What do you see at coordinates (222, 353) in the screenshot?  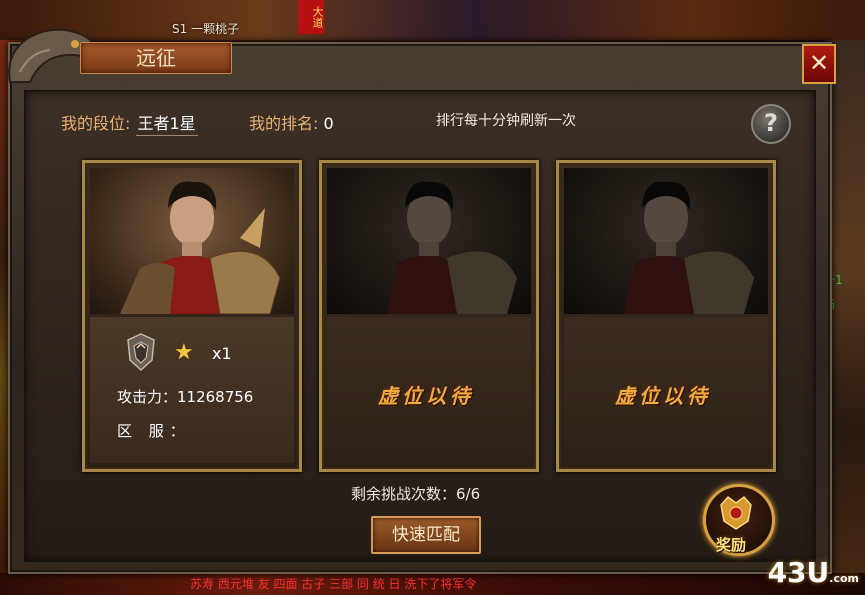 I see `star-count: x1` at bounding box center [222, 353].